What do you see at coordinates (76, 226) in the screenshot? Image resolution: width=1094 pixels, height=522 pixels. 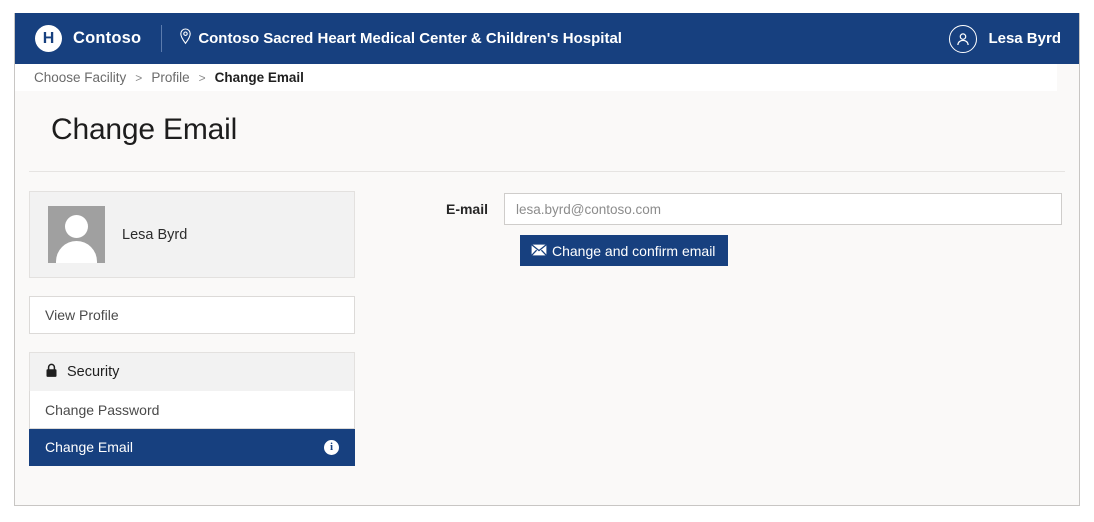 I see `avatar-head` at bounding box center [76, 226].